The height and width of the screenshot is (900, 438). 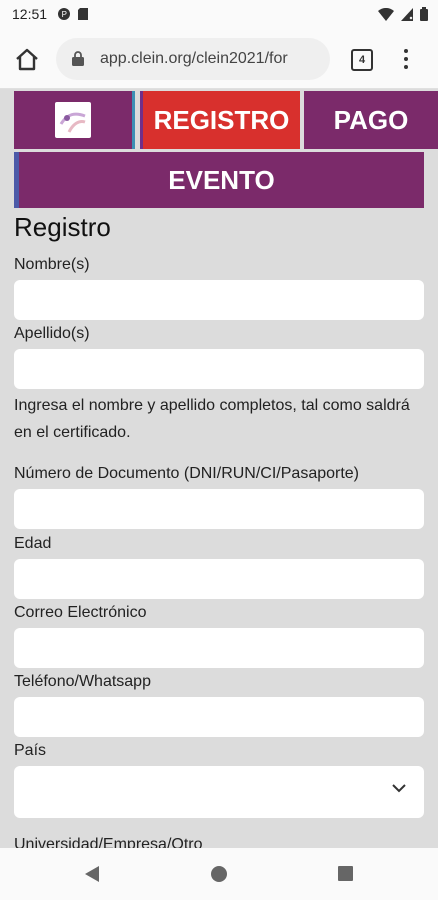 I want to click on status-time: 12:51, so click(x=30, y=14).